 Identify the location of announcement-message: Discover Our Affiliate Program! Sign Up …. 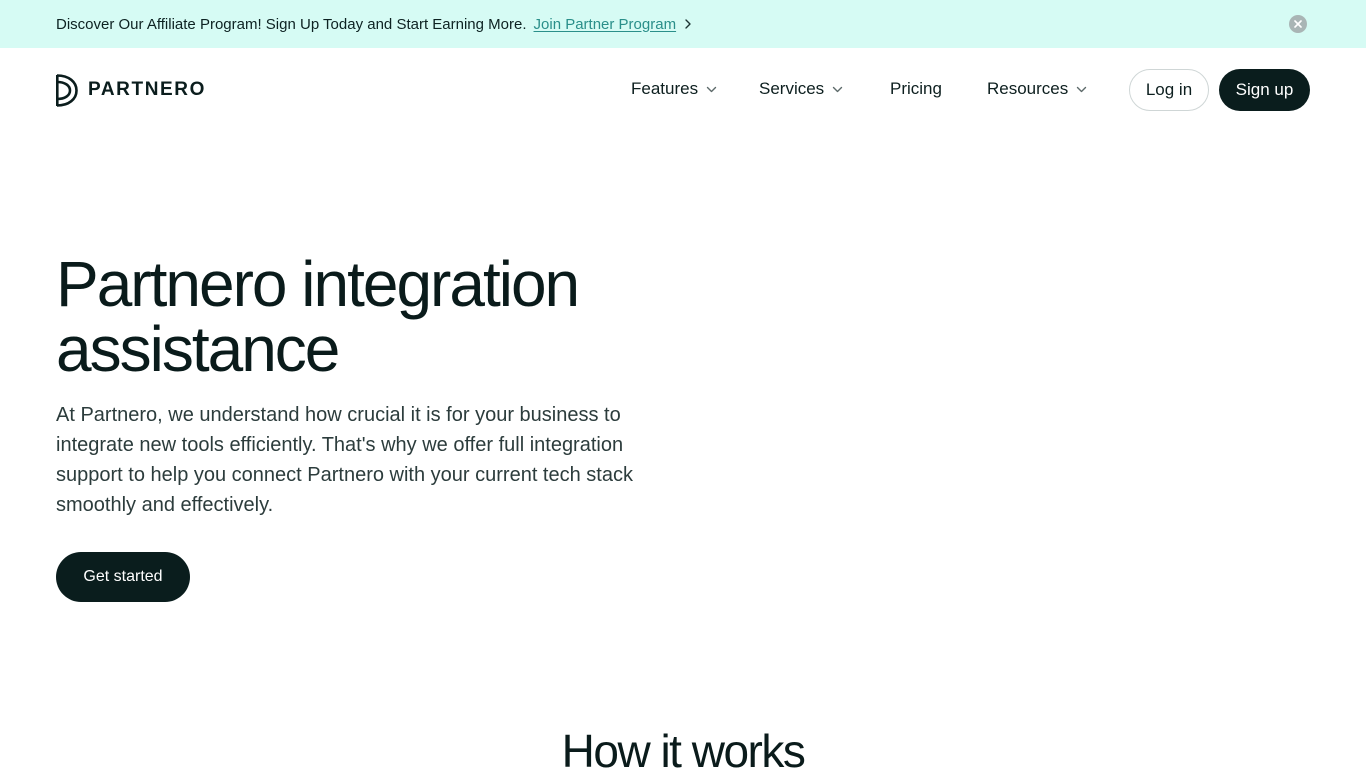
(291, 24).